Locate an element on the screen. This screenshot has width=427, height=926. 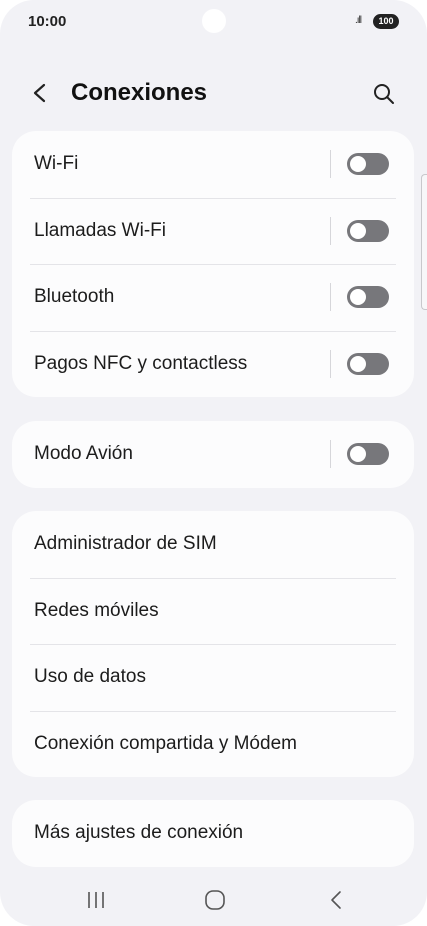
signal-icon: .ıll is located at coordinates (358, 20).